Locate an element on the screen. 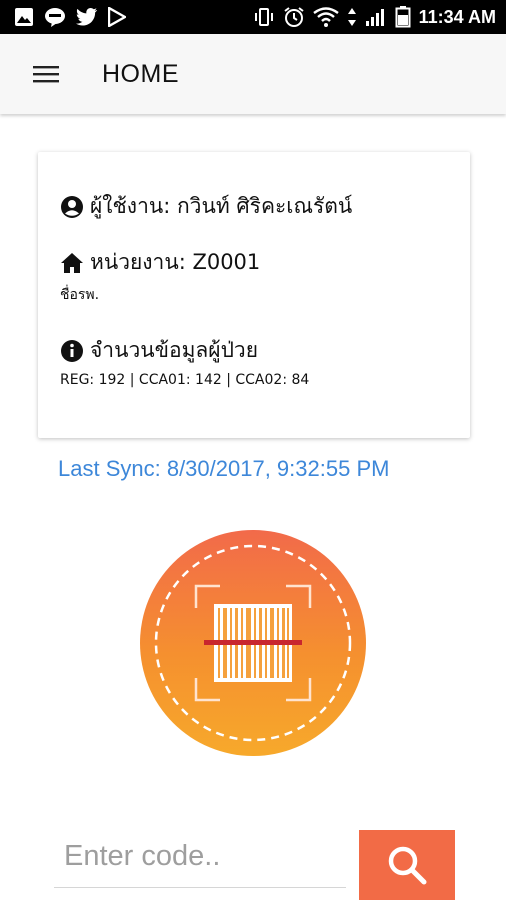 Image resolution: width=506 pixels, height=900 pixels. hamburger-menu-icon is located at coordinates (46, 74).